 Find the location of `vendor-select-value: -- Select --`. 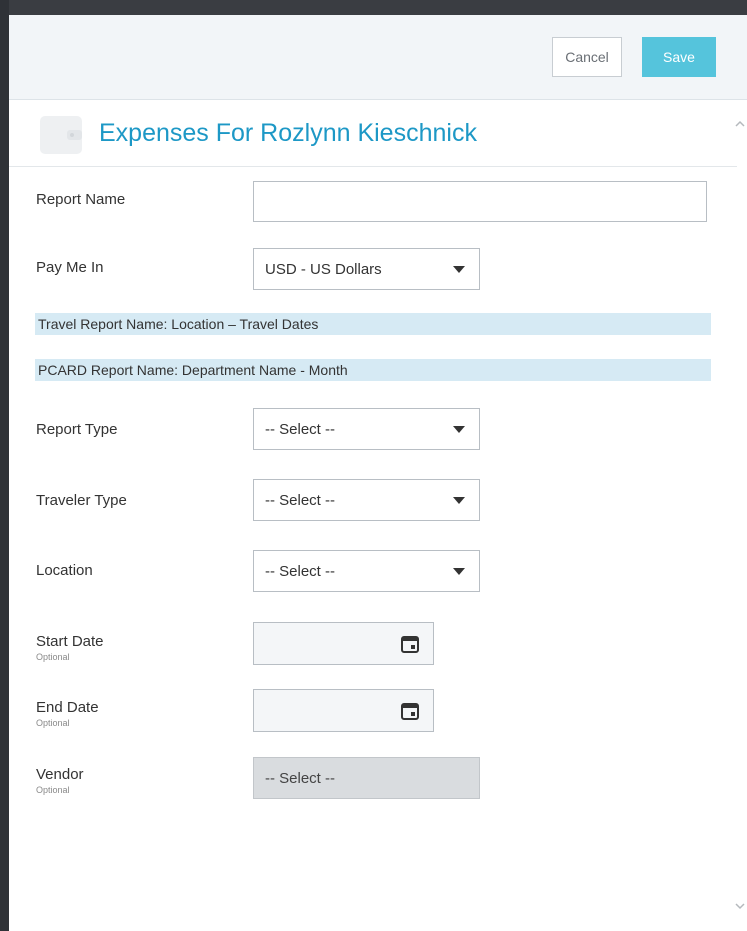

vendor-select-value: -- Select -- is located at coordinates (300, 778).